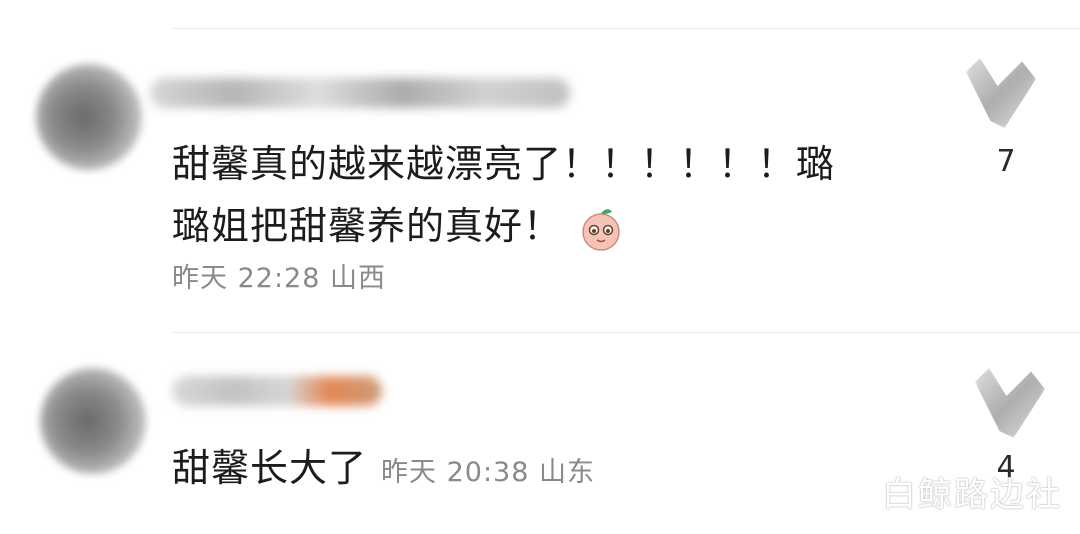 The width and height of the screenshot is (1080, 534). I want to click on comment-text-continuation: 璐姐把甜馨养的真好！, so click(367, 226).